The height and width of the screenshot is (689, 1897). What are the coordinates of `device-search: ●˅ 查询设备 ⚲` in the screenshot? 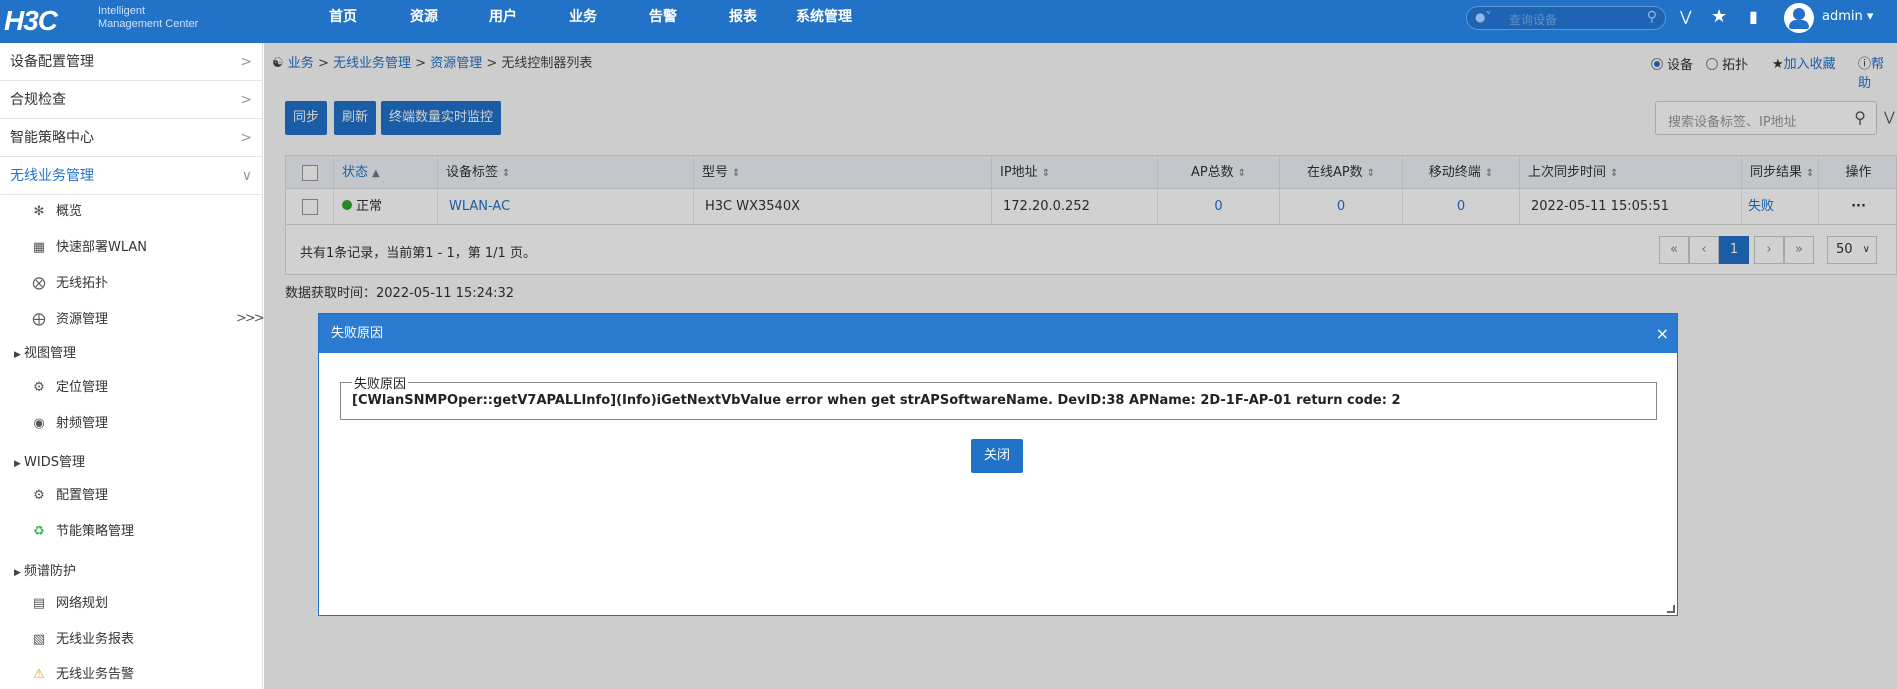 It's located at (1566, 18).